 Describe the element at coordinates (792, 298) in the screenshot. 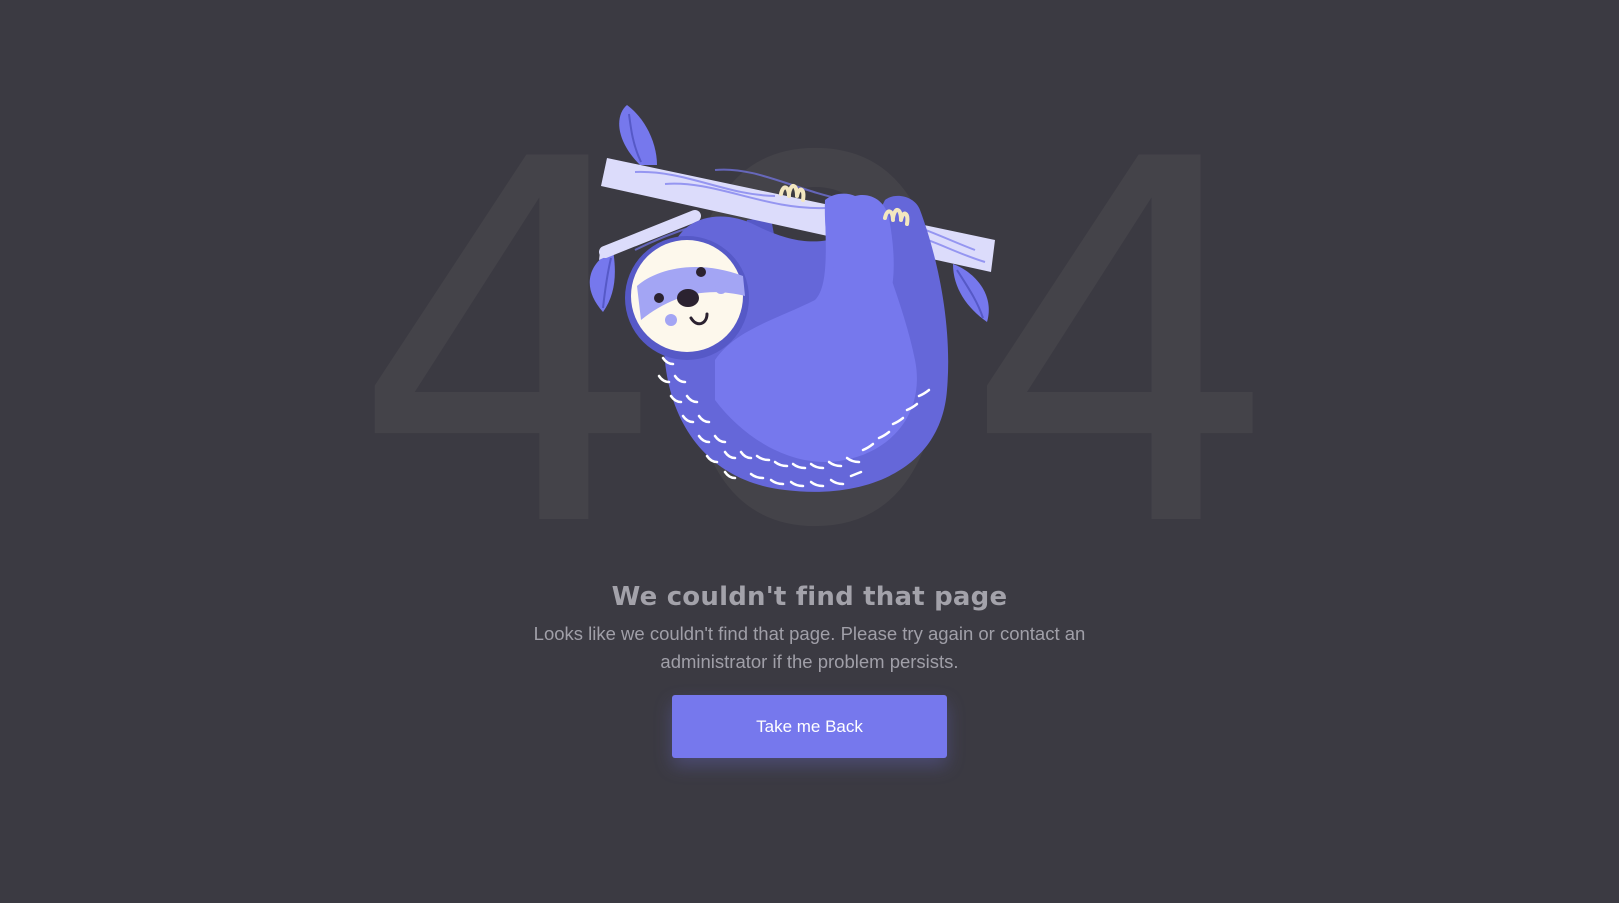

I see `sloth-hanging-on-branch-icon` at that location.